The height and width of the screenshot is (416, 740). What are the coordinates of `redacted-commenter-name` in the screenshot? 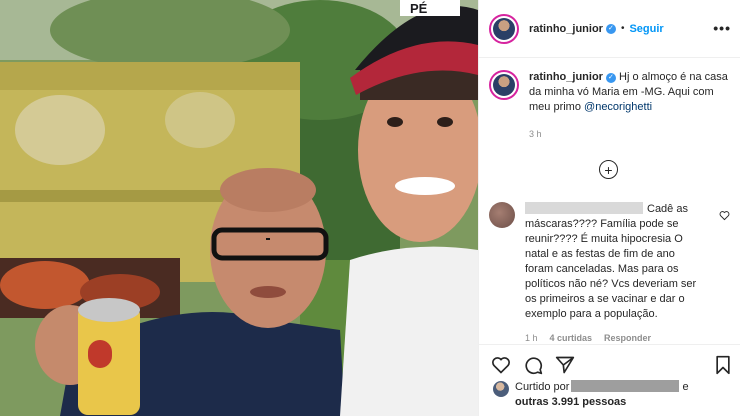 It's located at (584, 208).